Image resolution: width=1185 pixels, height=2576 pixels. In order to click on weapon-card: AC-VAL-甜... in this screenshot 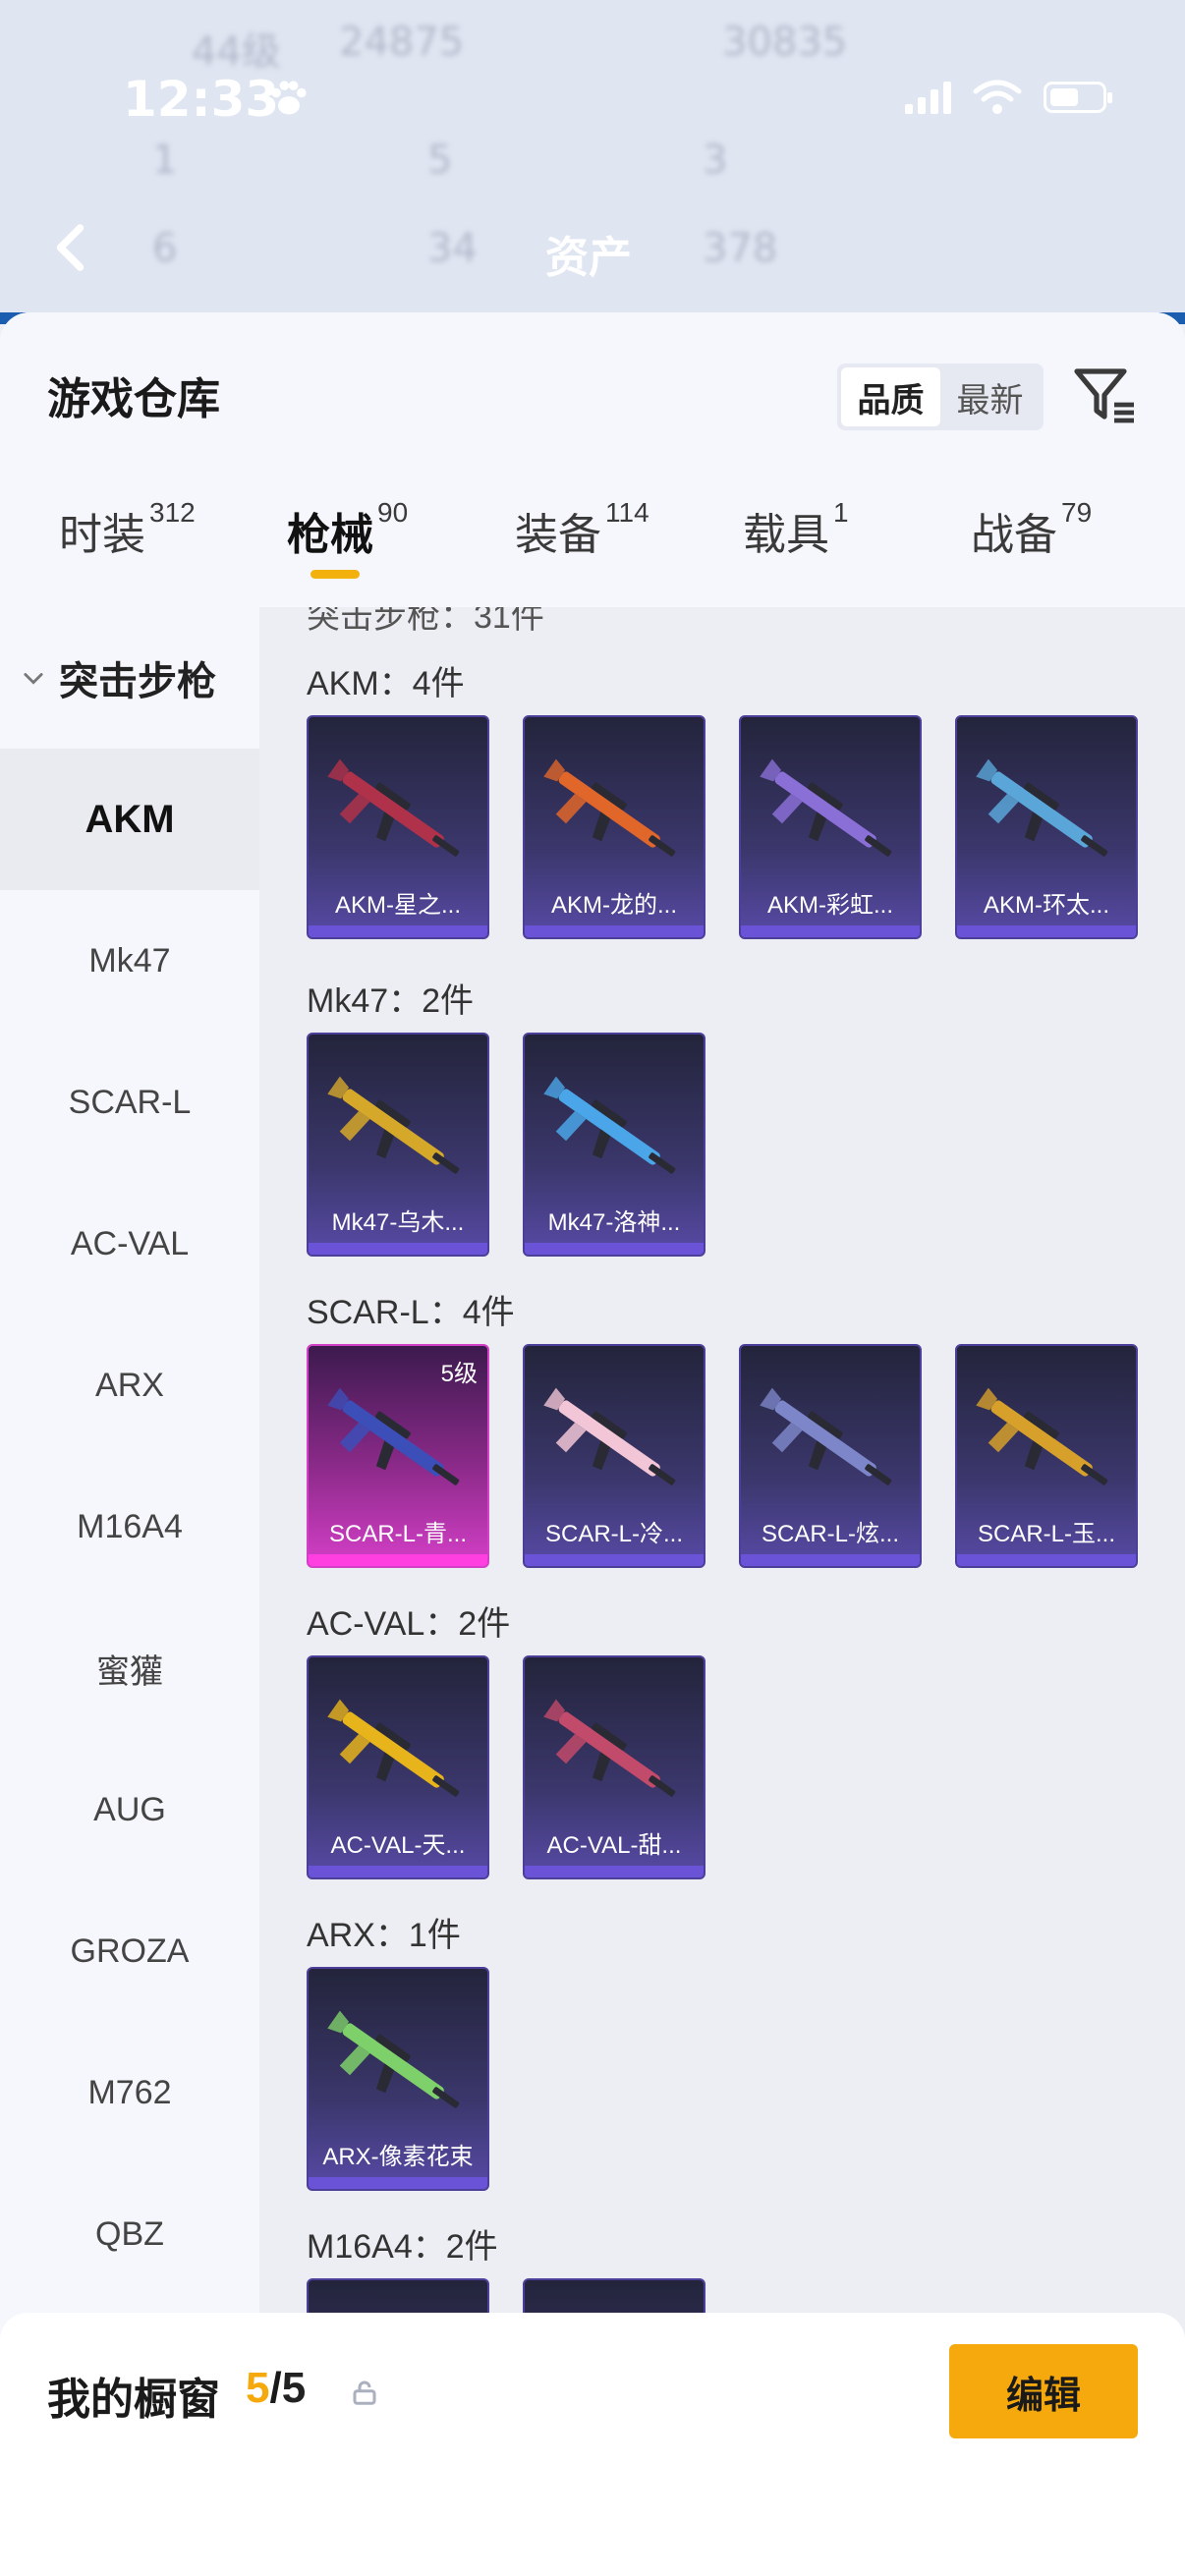, I will do `click(614, 1767)`.